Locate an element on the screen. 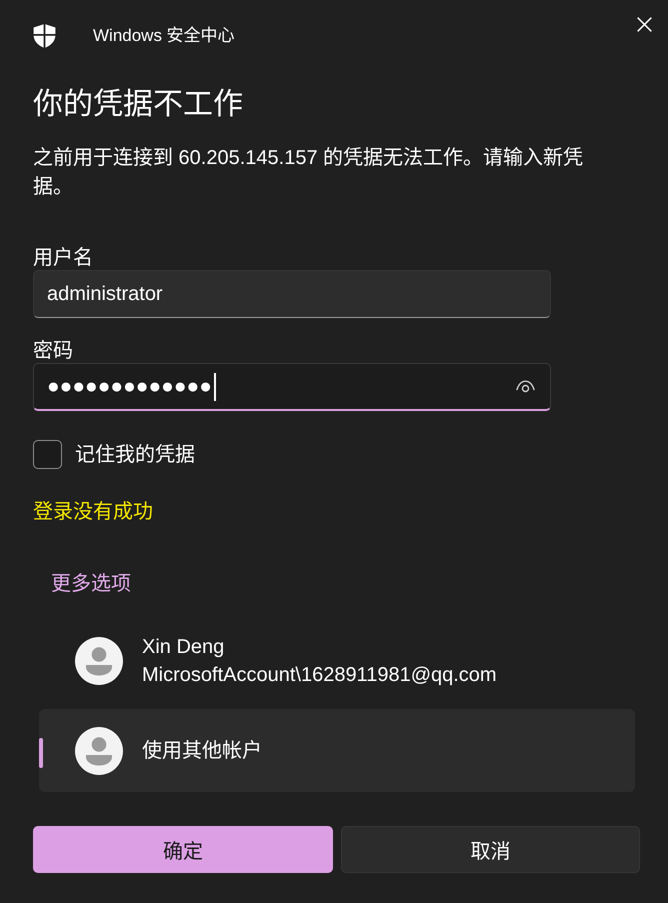 The height and width of the screenshot is (903, 668). text-cursor-icon is located at coordinates (215, 386).